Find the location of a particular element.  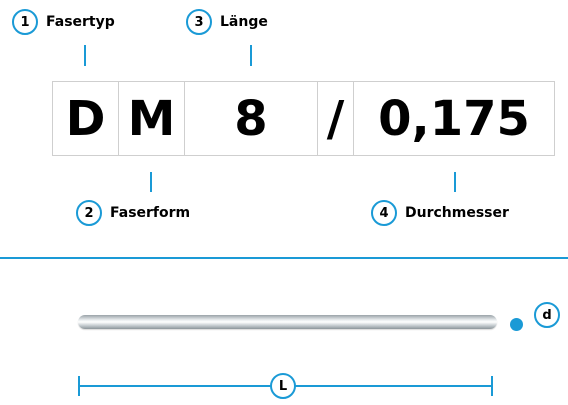

diameter-badge: d is located at coordinates (547, 315).